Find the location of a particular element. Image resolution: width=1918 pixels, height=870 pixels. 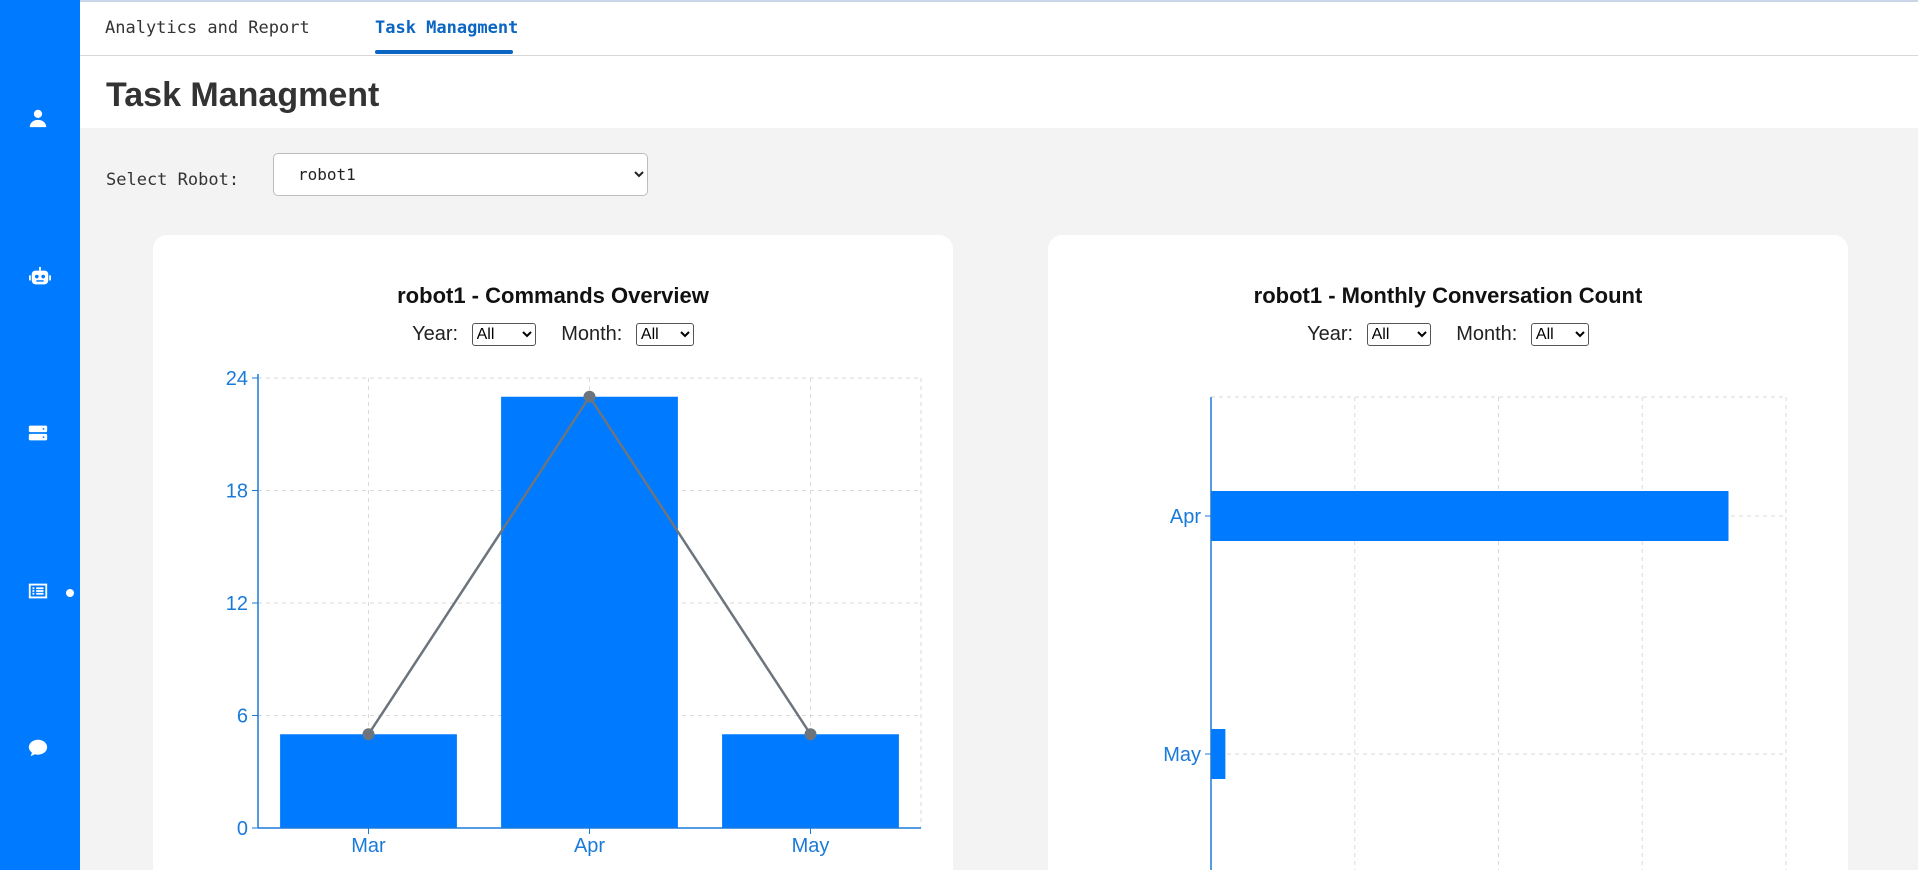

y-tick-label: 0 is located at coordinates (242, 829).